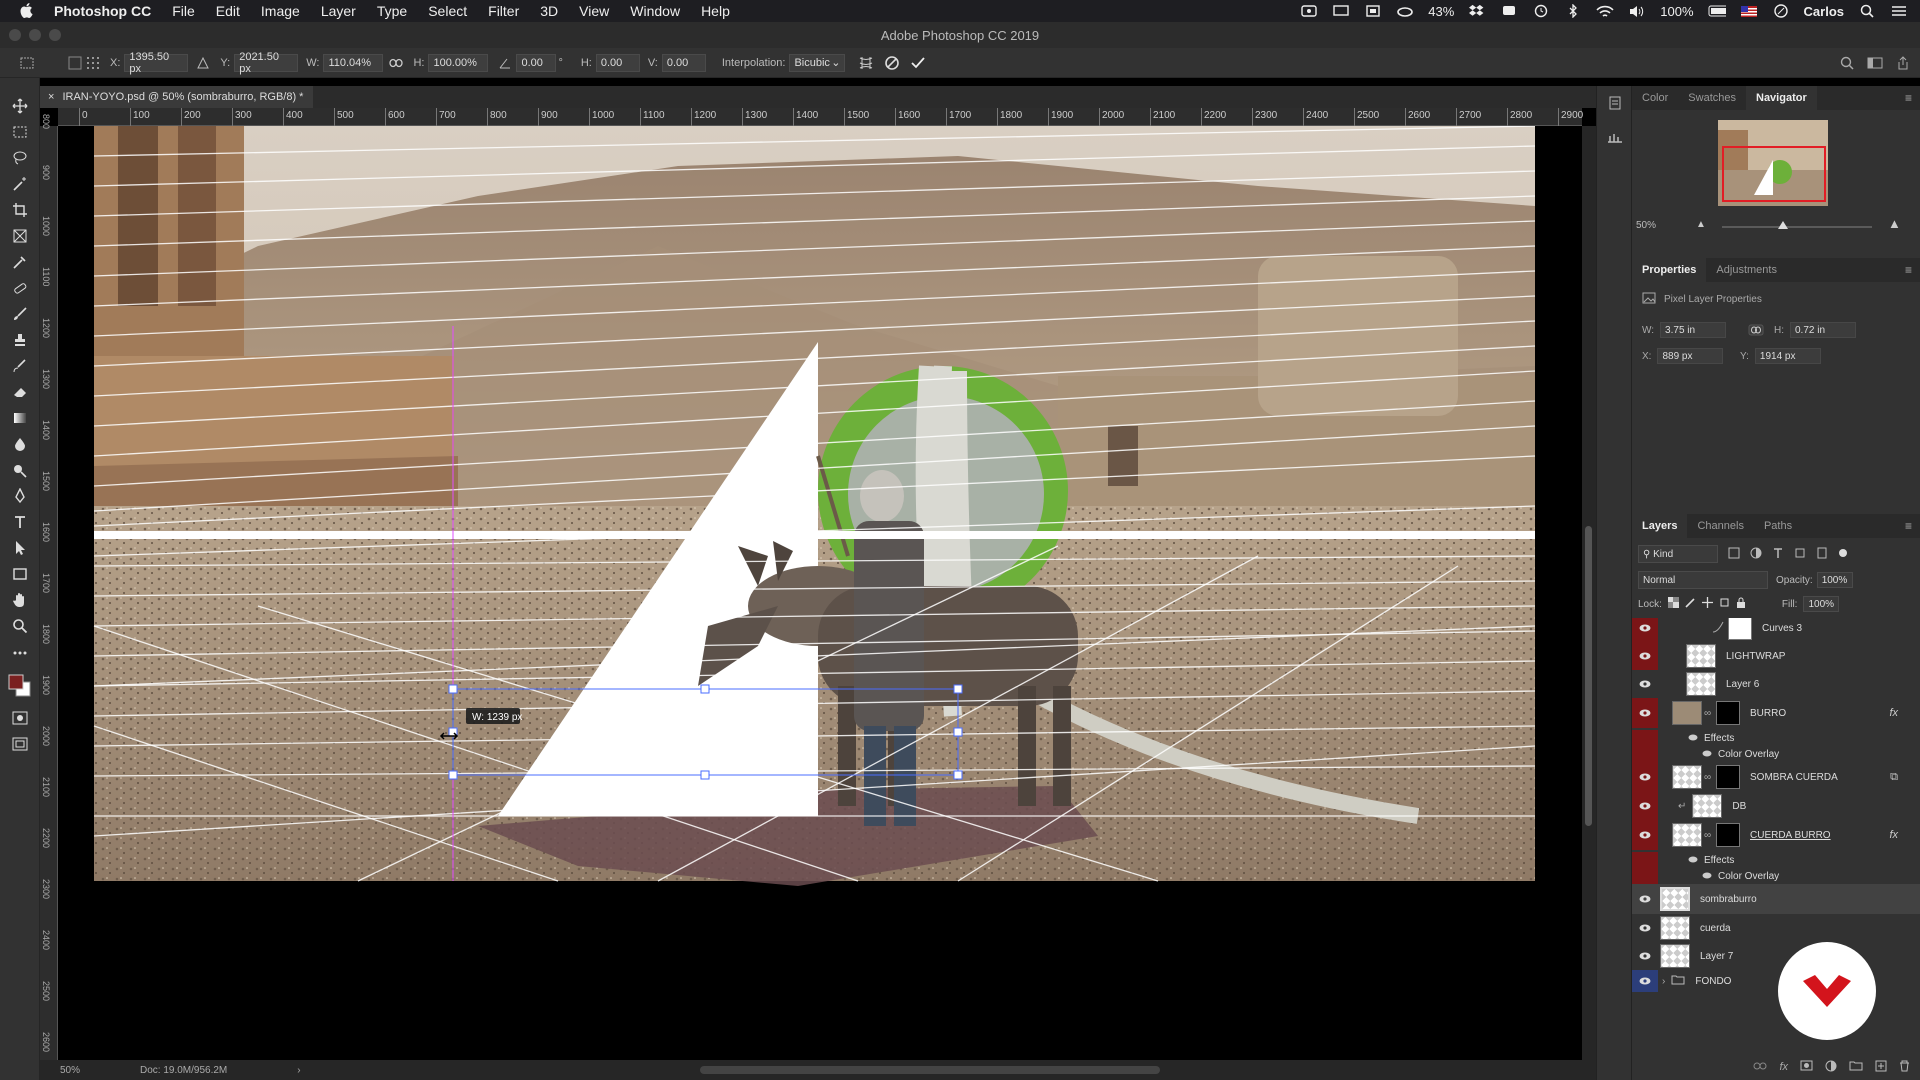 The image size is (1920, 1080). Describe the element at coordinates (35, 35) in the screenshot. I see `minimize-window-button` at that location.